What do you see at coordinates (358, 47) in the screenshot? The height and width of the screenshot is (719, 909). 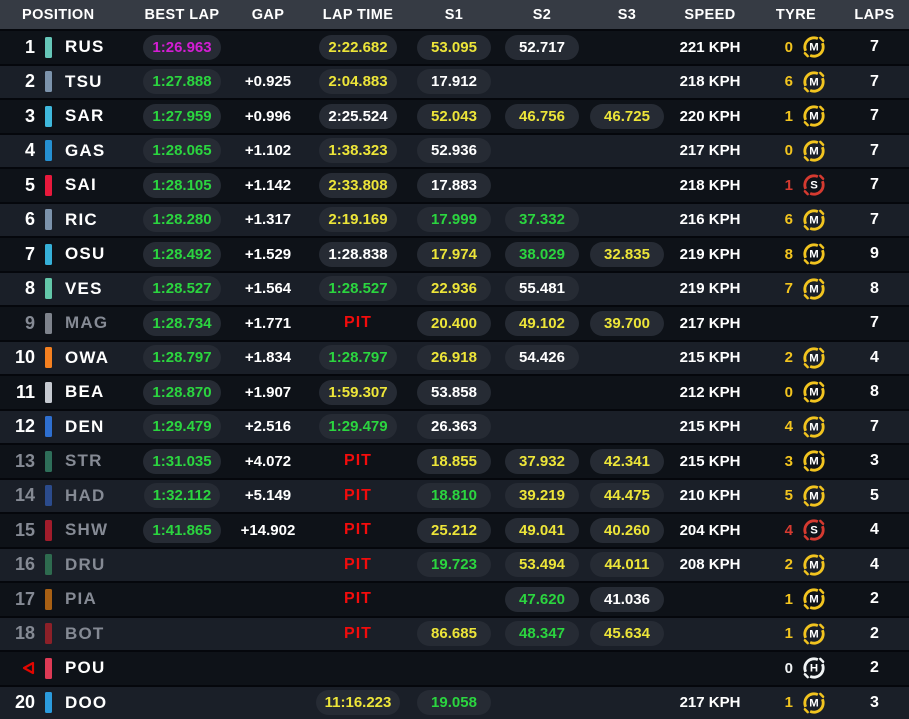 I see `lap-time: 2:22.682` at bounding box center [358, 47].